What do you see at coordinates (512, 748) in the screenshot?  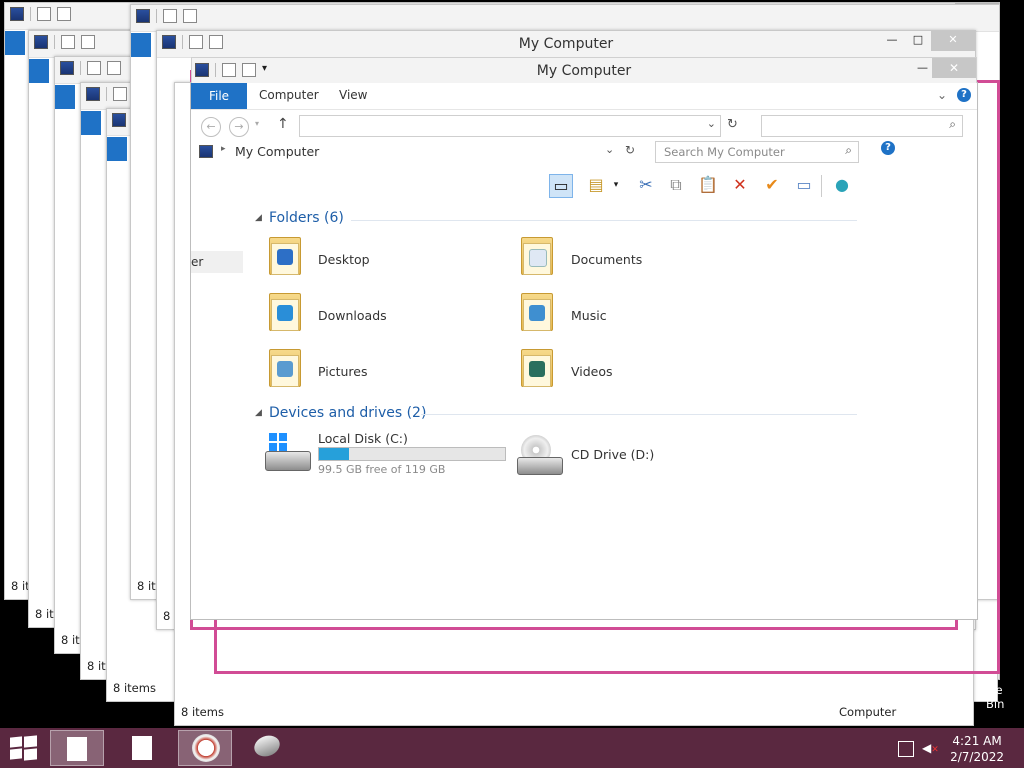 I see `taskbar: ◀✕ 4:21 AM 2/7/2022` at bounding box center [512, 748].